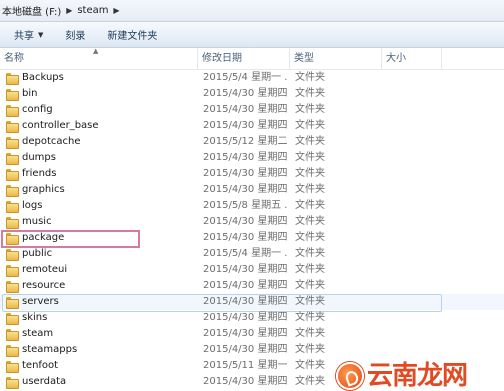 The image size is (504, 391). Describe the element at coordinates (40, 365) in the screenshot. I see `file-name: tenfoot` at that location.